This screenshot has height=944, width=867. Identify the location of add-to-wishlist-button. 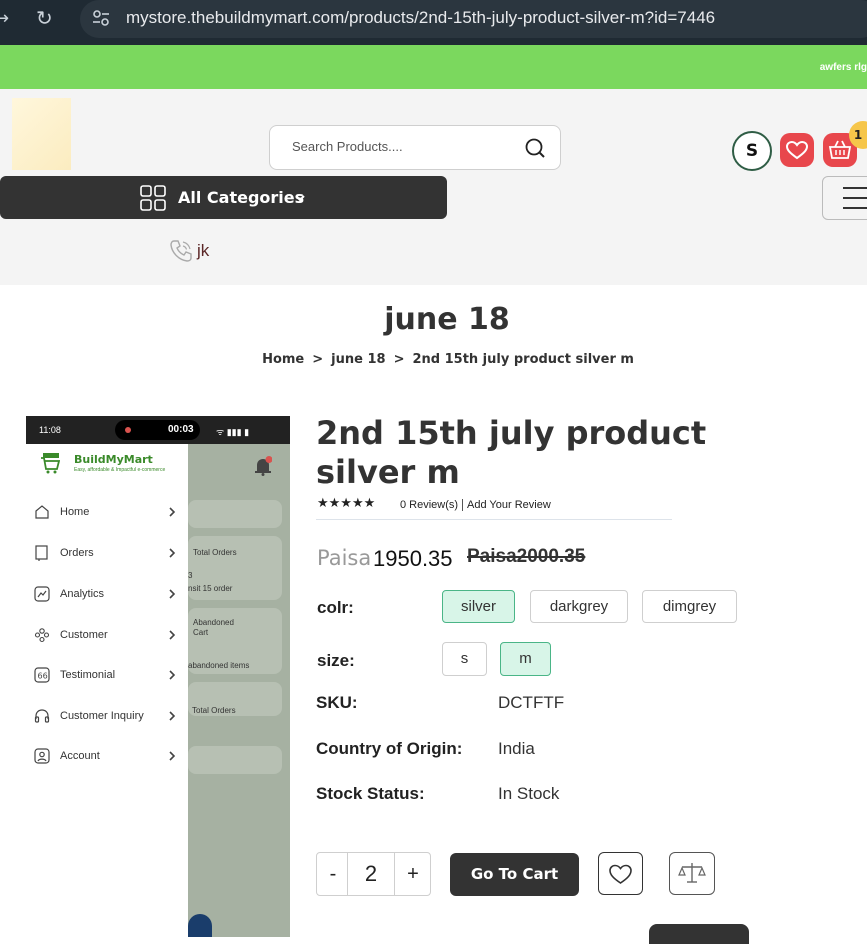
(620, 873).